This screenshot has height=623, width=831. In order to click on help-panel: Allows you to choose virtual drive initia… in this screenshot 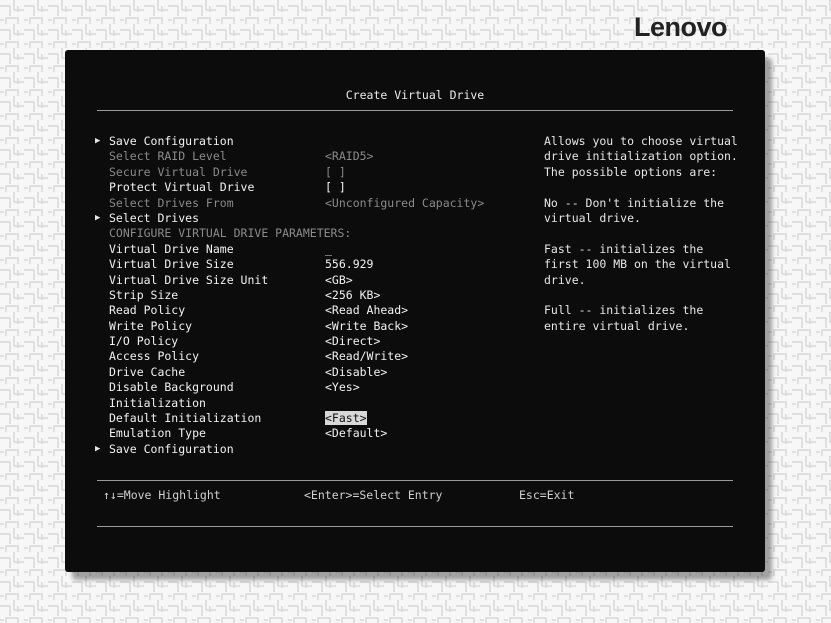, I will do `click(644, 234)`.